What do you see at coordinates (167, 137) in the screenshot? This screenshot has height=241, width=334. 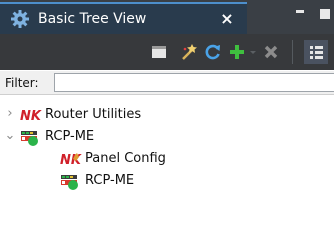 I see `tree-item-rcp-me: ⌄ RCP-ME` at bounding box center [167, 137].